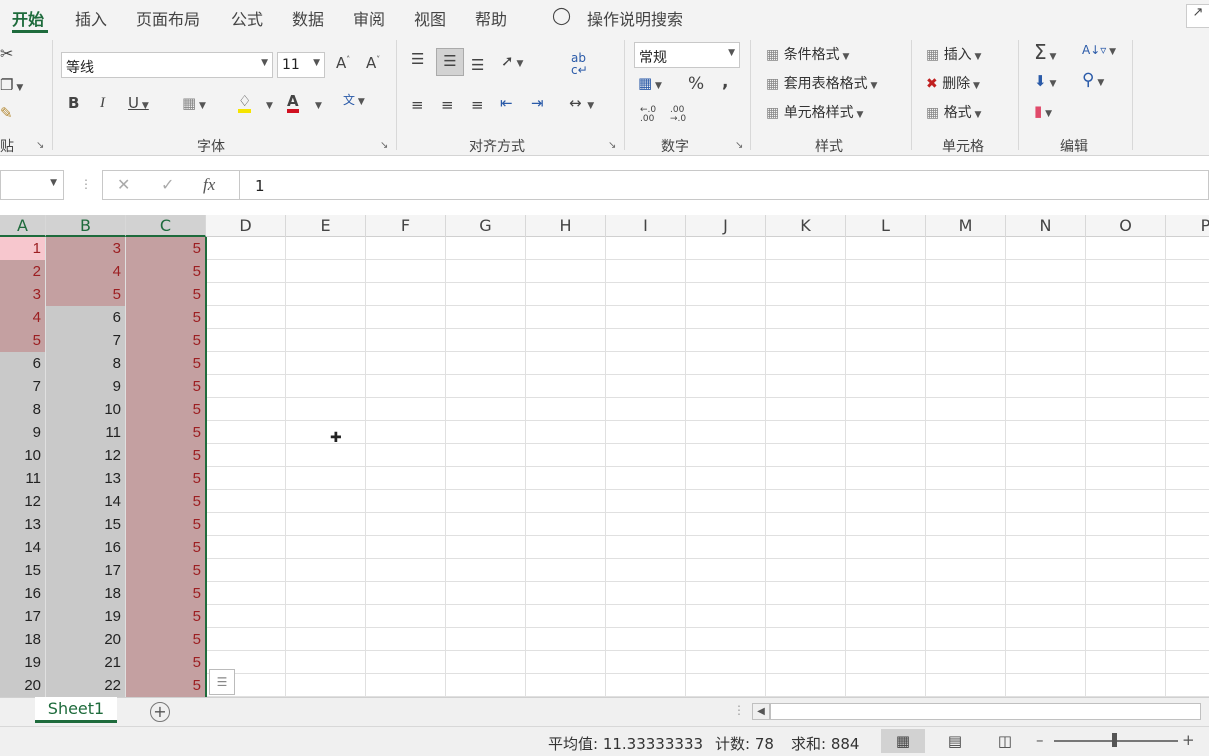 The height and width of the screenshot is (756, 1209). I want to click on increase-decimal-icon: ←.0.00, so click(648, 115).